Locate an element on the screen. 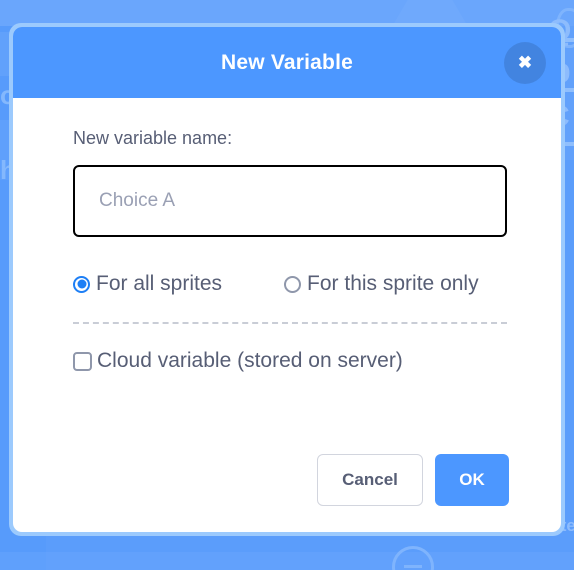 The width and height of the screenshot is (574, 570). radio-for-this-sprite-only: For this sprite only is located at coordinates (381, 284).